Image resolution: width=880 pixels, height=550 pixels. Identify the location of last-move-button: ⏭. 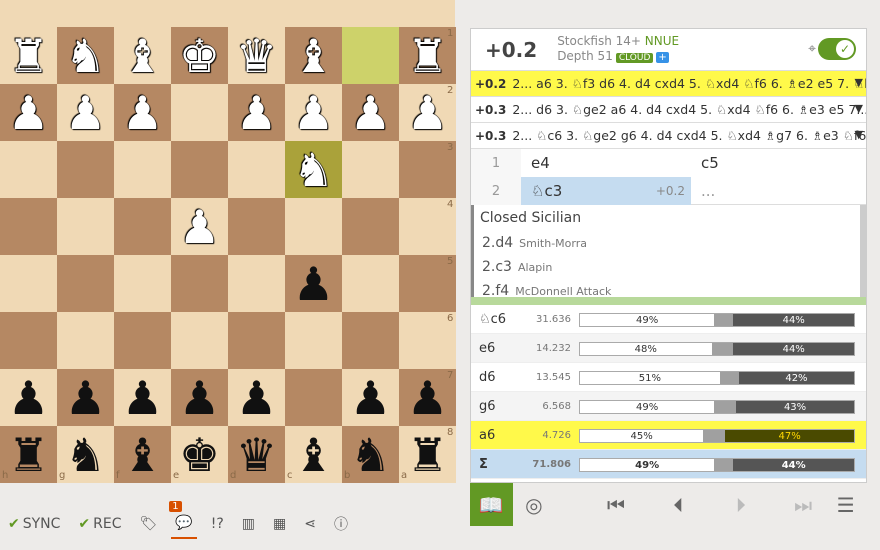
(803, 504).